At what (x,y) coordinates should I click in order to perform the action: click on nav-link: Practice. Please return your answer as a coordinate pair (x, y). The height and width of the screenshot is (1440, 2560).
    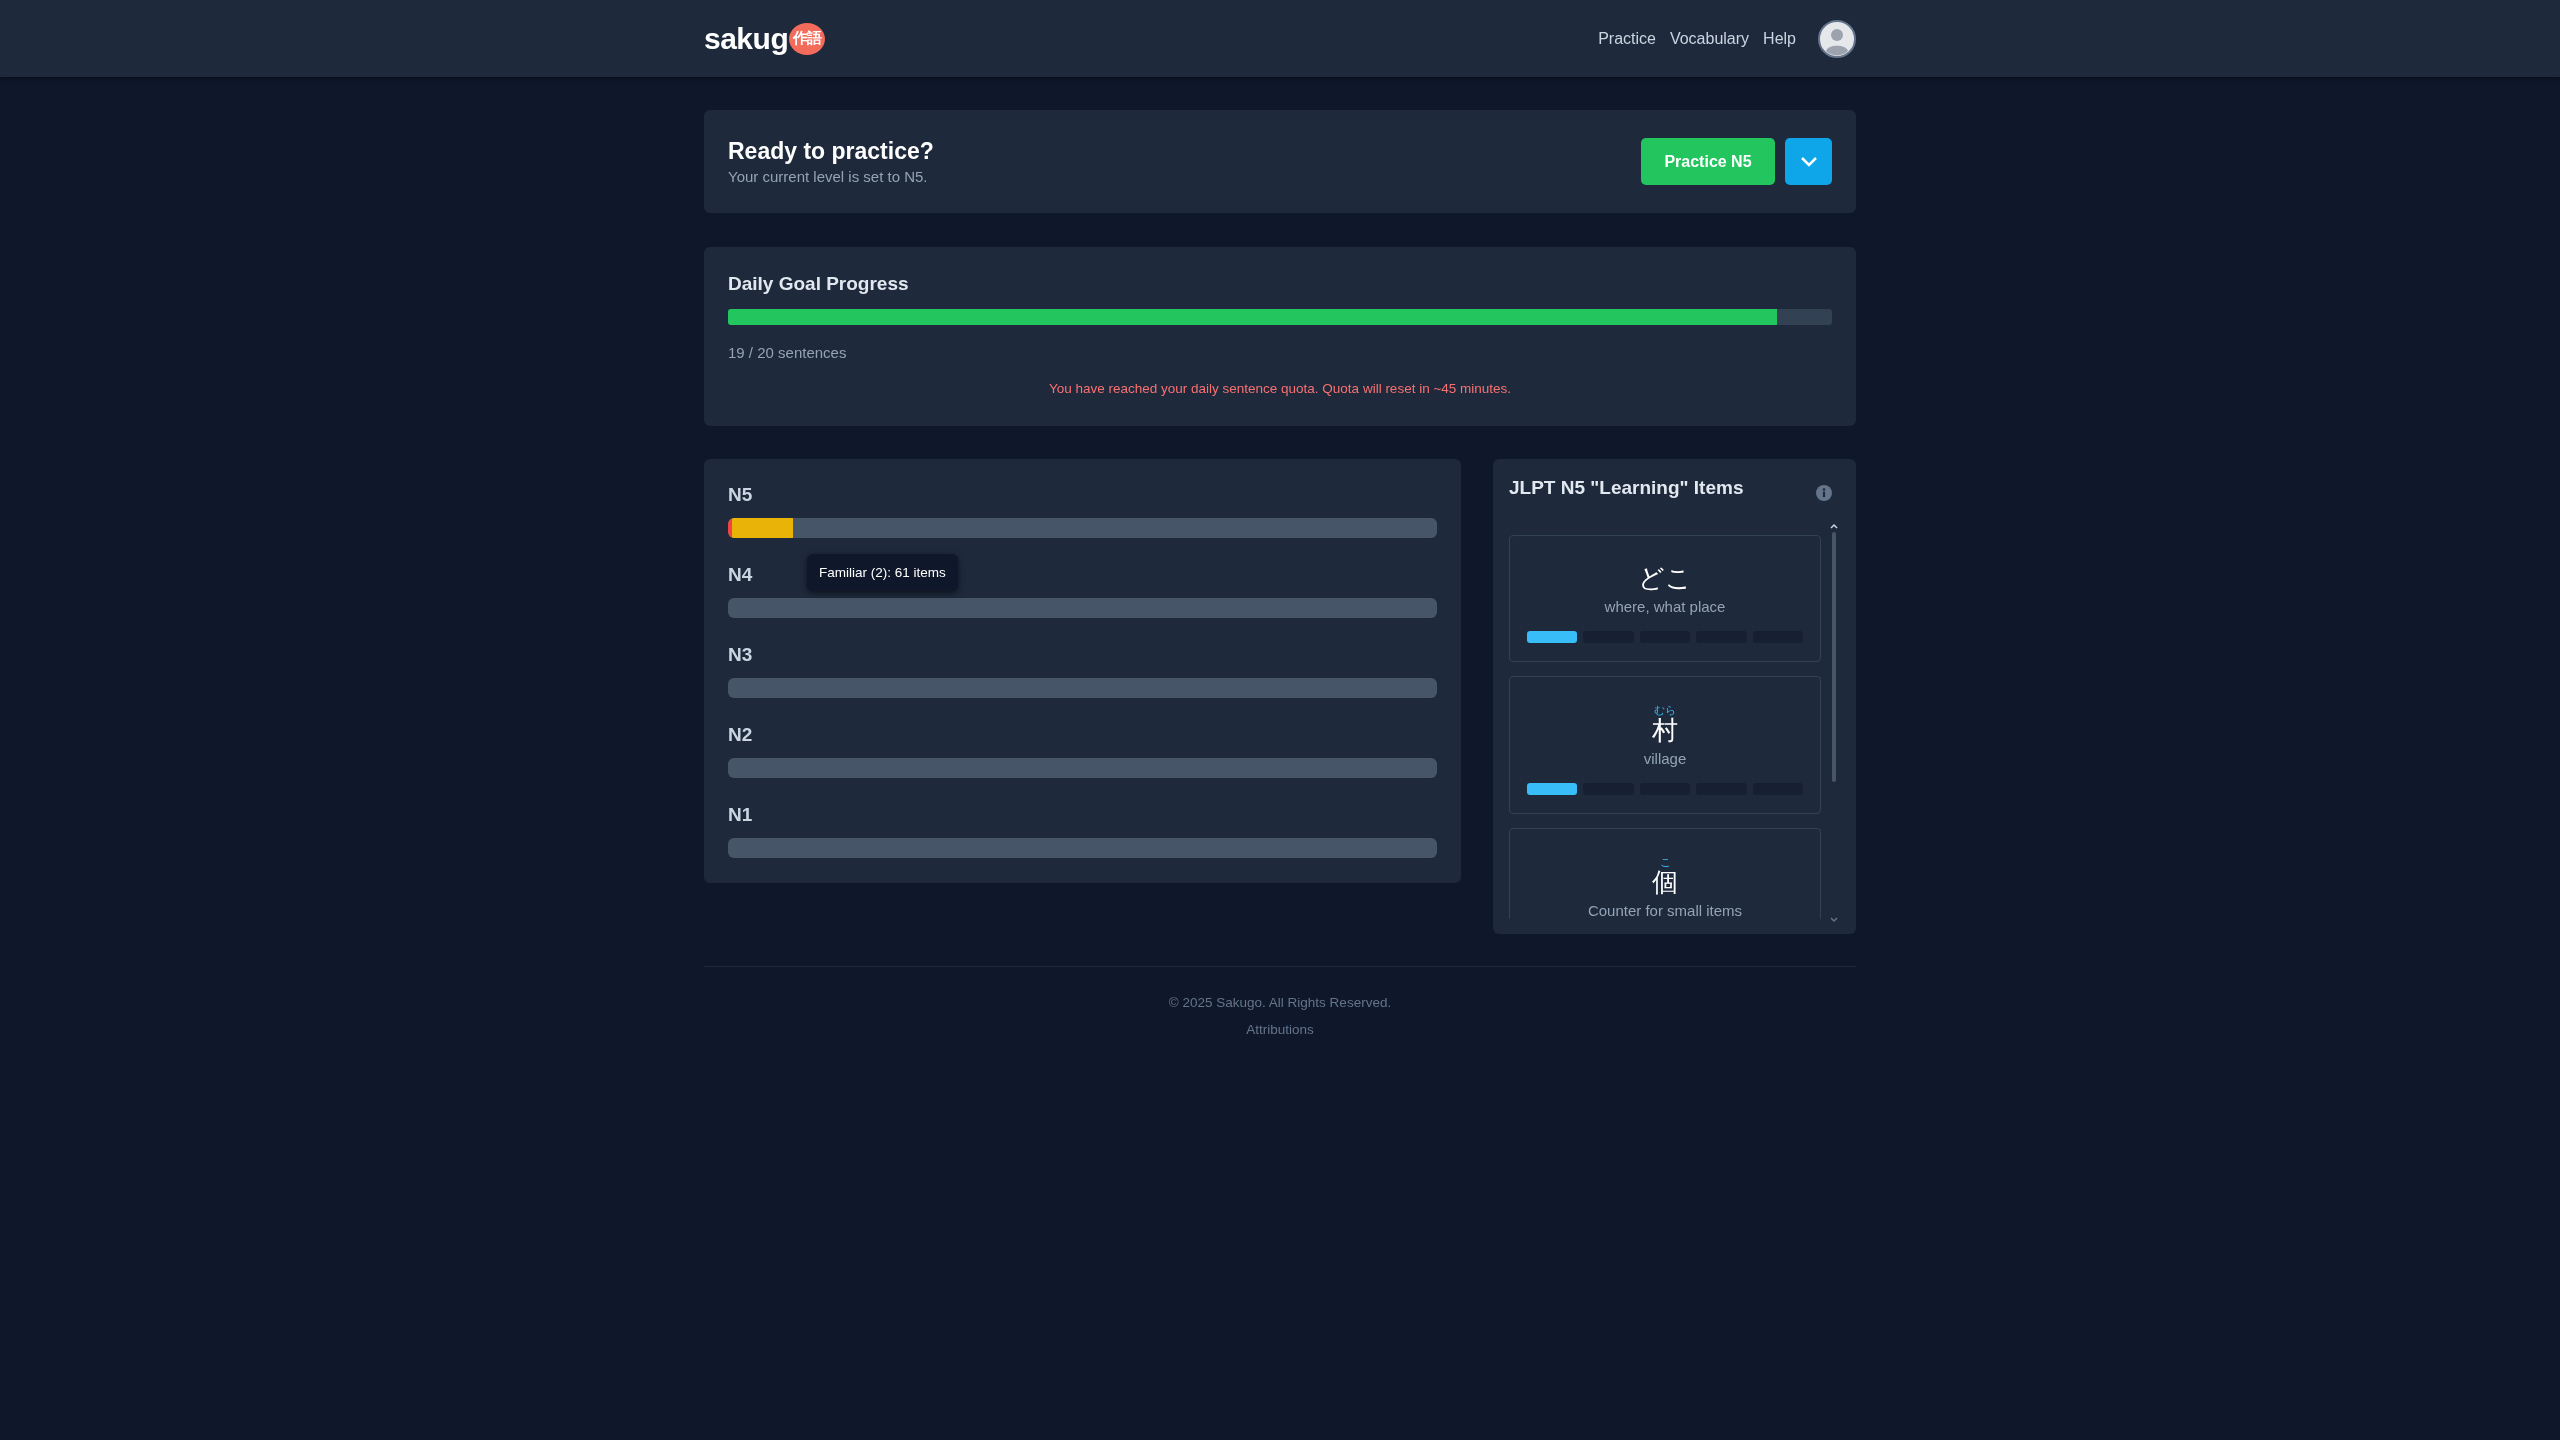
    Looking at the image, I should click on (1627, 38).